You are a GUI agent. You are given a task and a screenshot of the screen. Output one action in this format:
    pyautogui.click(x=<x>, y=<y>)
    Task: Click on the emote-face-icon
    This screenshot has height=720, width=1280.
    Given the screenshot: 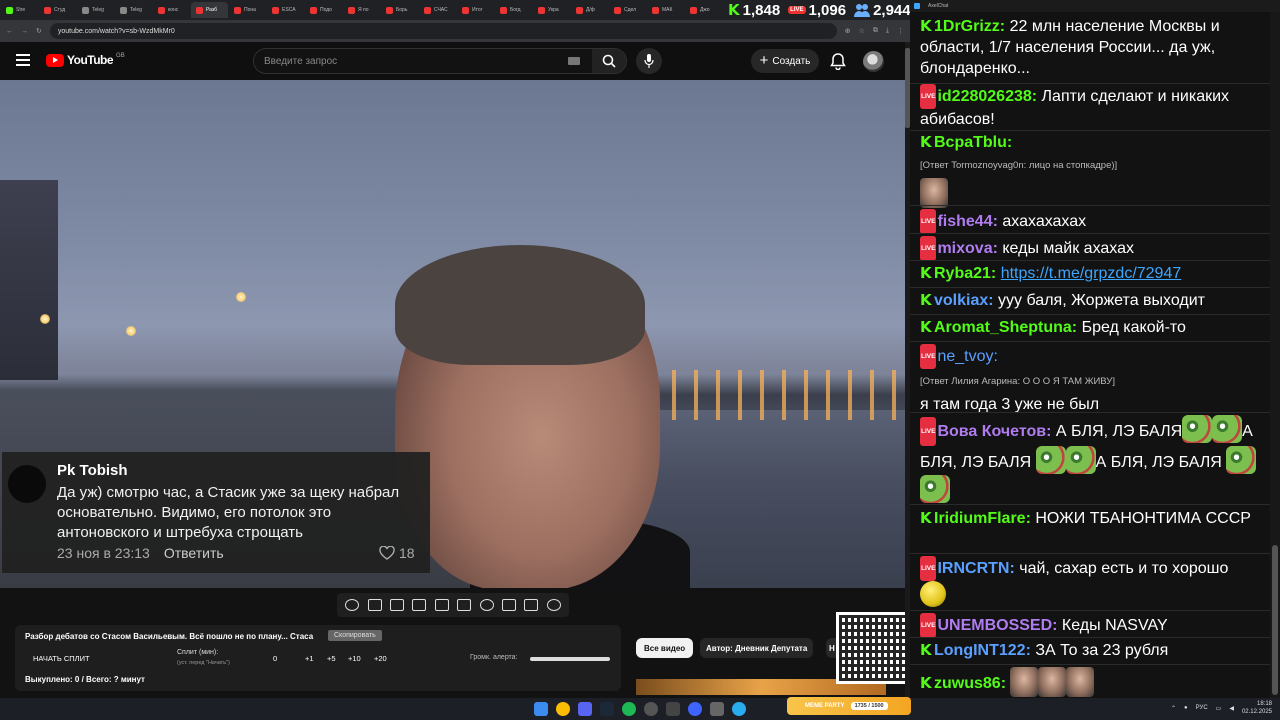 What is the action you would take?
    pyautogui.click(x=1024, y=682)
    